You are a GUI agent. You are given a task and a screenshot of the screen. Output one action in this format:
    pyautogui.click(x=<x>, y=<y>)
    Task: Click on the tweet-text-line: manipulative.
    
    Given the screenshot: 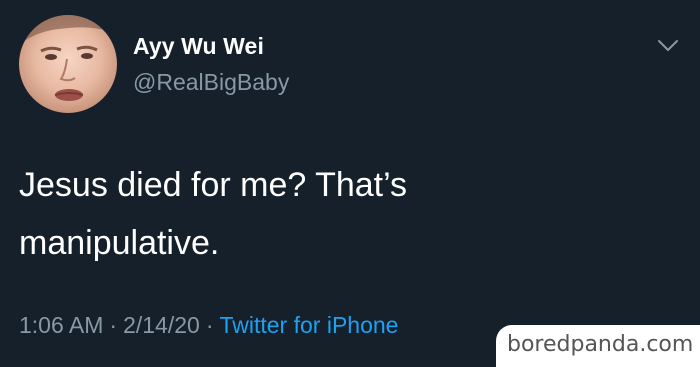 What is the action you would take?
    pyautogui.click(x=119, y=243)
    